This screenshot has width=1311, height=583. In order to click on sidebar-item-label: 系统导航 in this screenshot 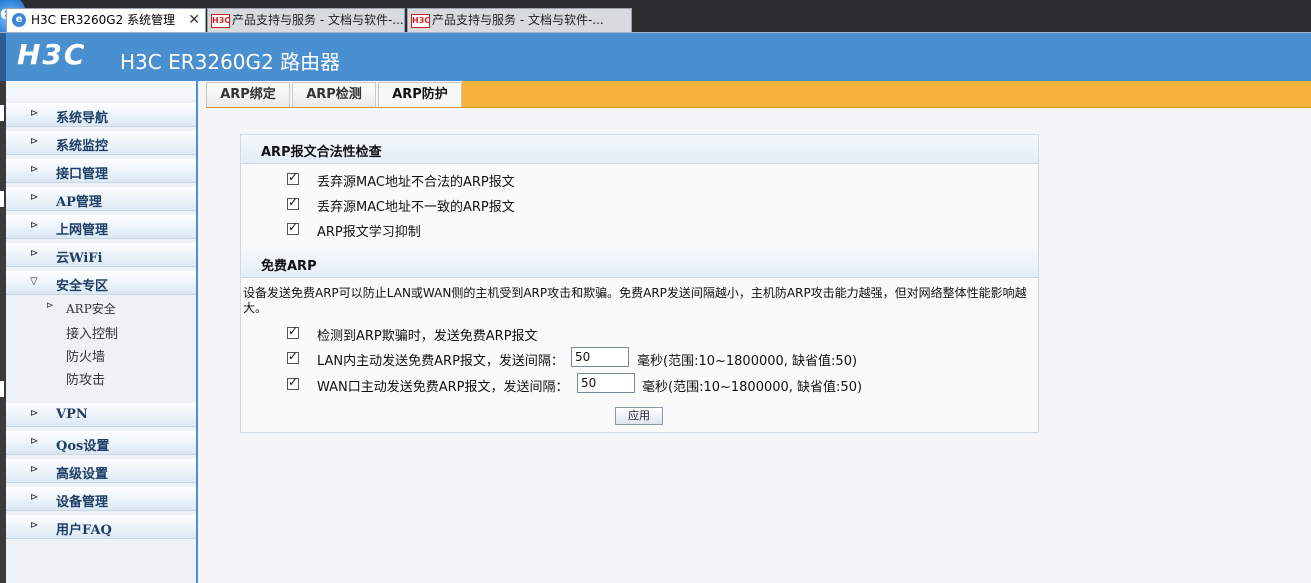, I will do `click(82, 118)`.